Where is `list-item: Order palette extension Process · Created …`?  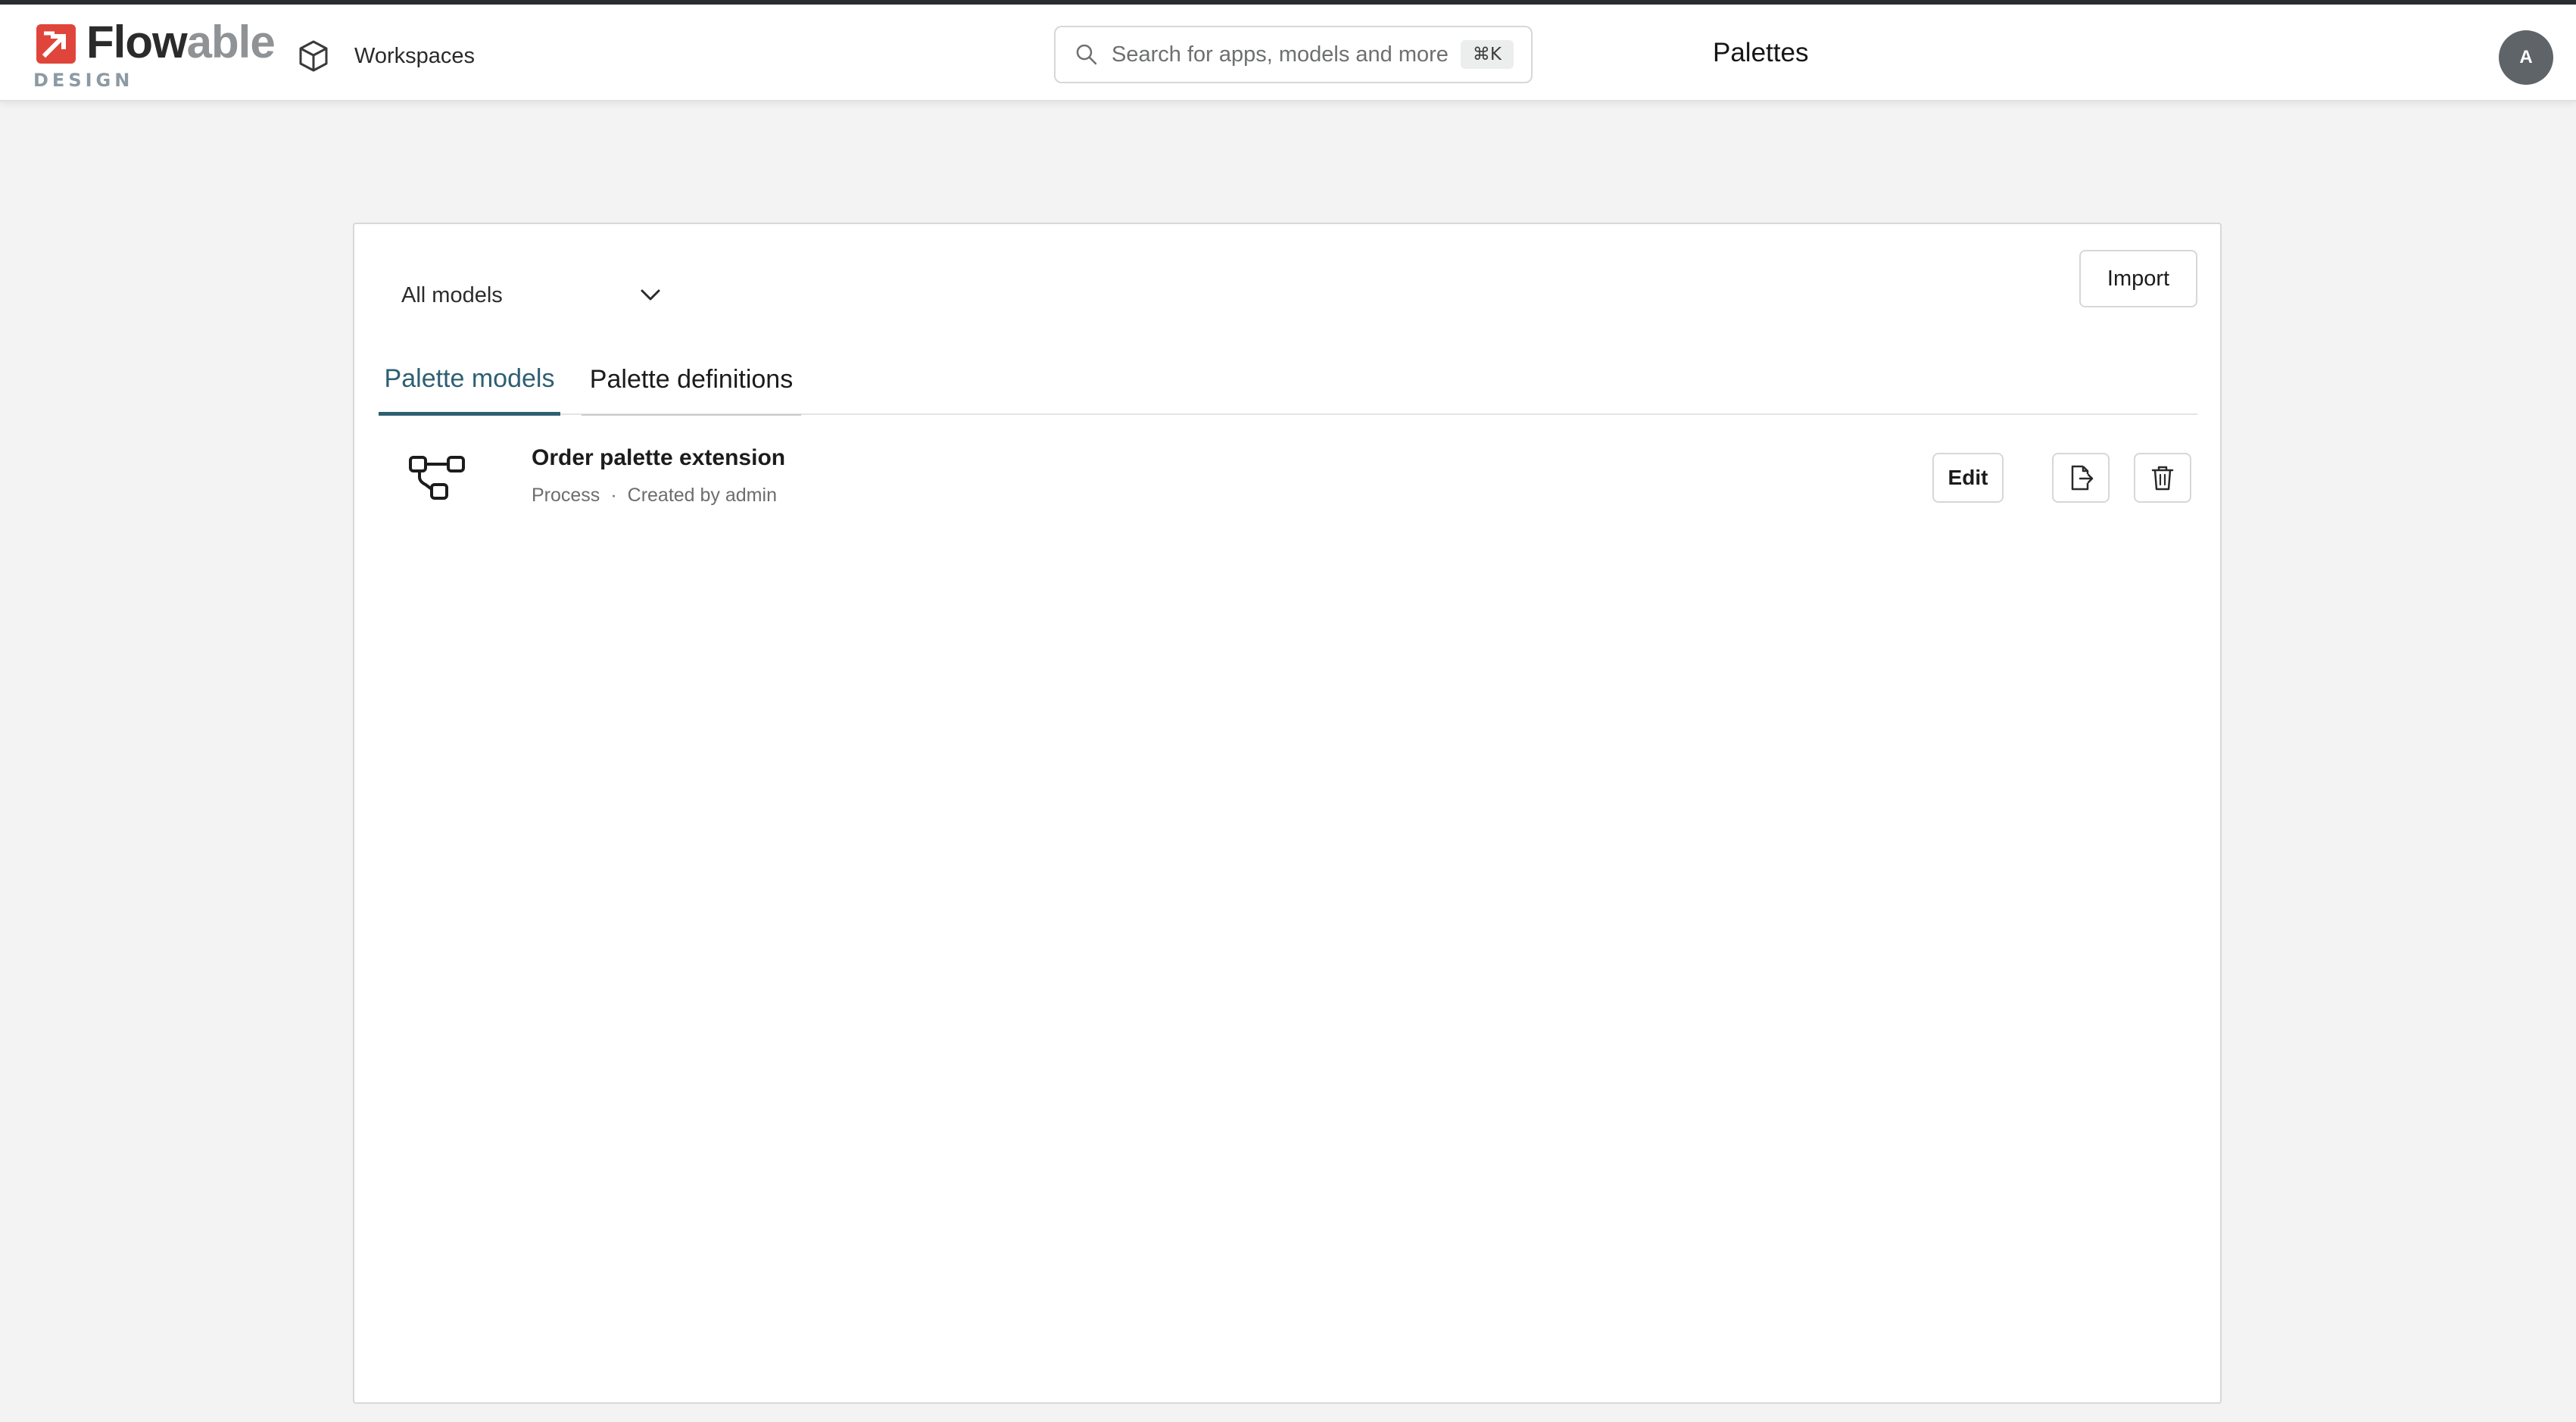
list-item: Order palette extension Process · Created … is located at coordinates (1288, 472).